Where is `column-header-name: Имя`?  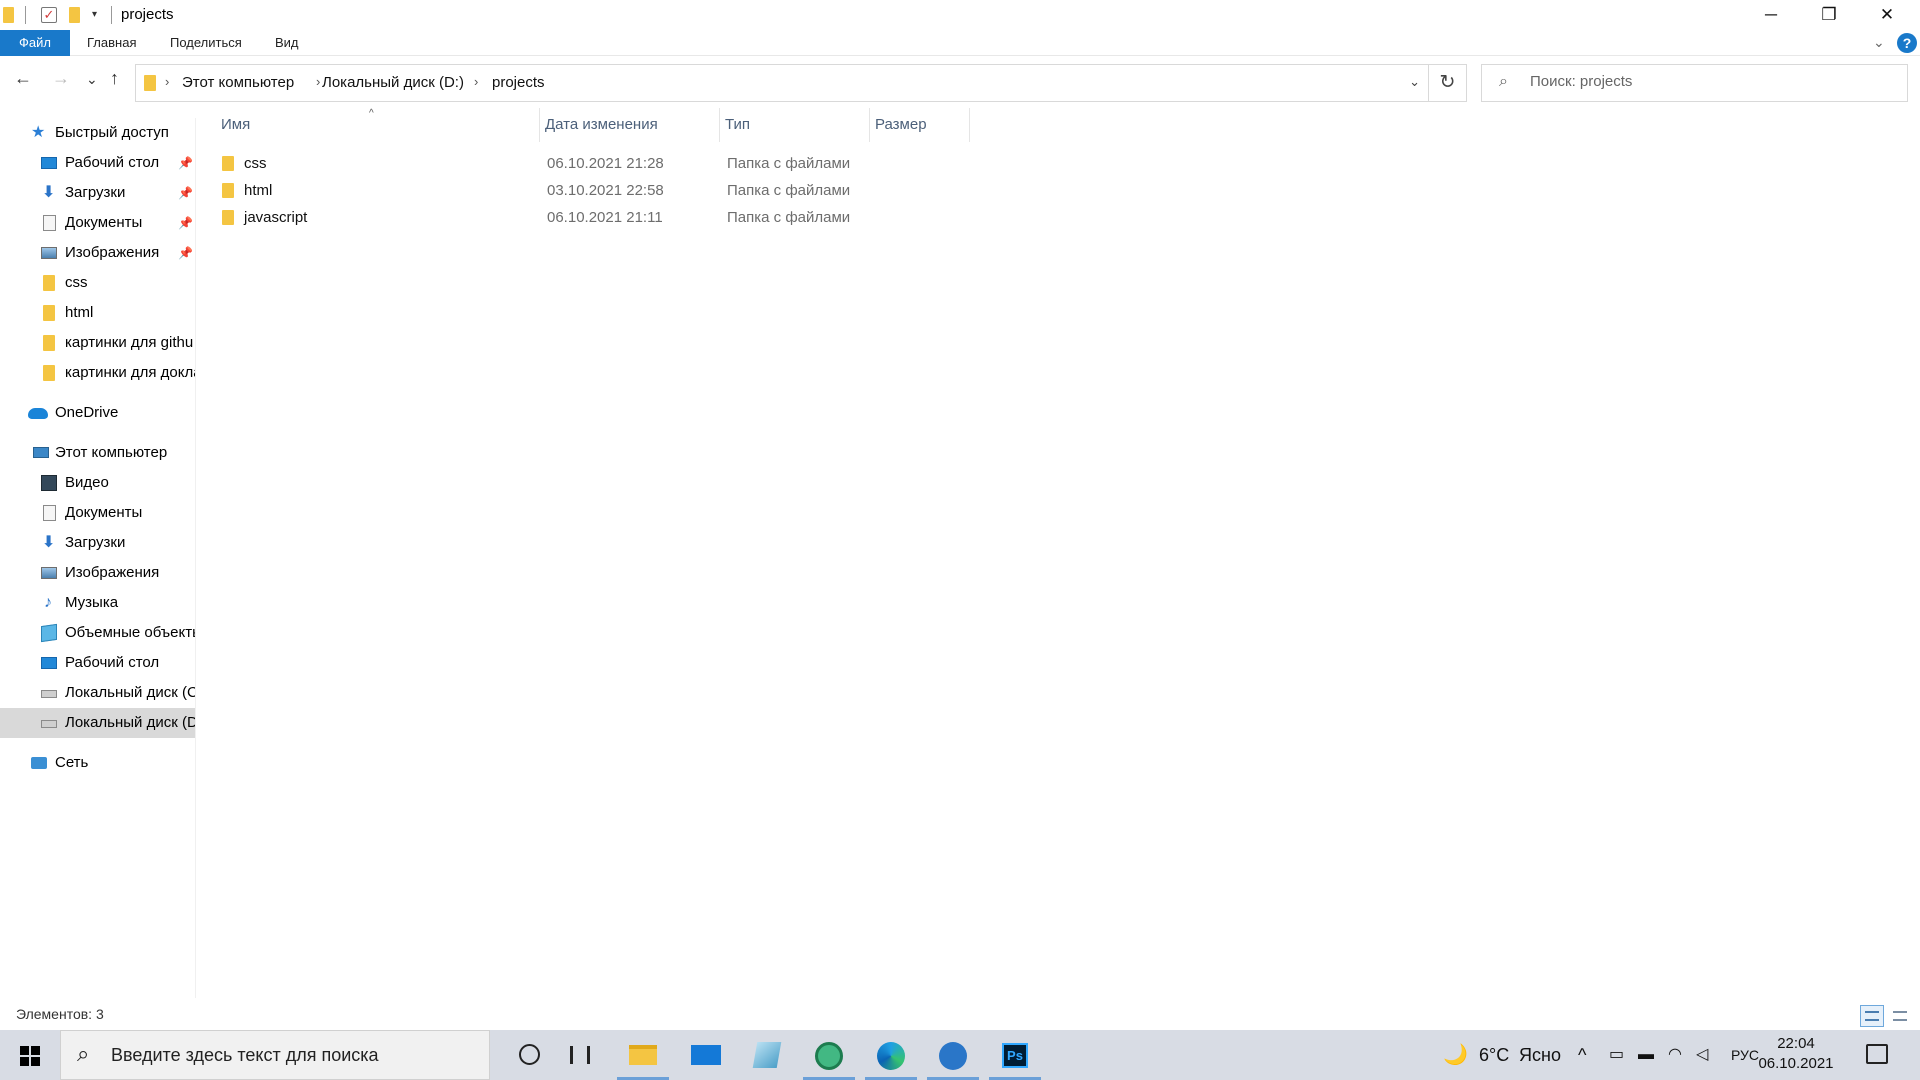 column-header-name: Имя is located at coordinates (368, 125).